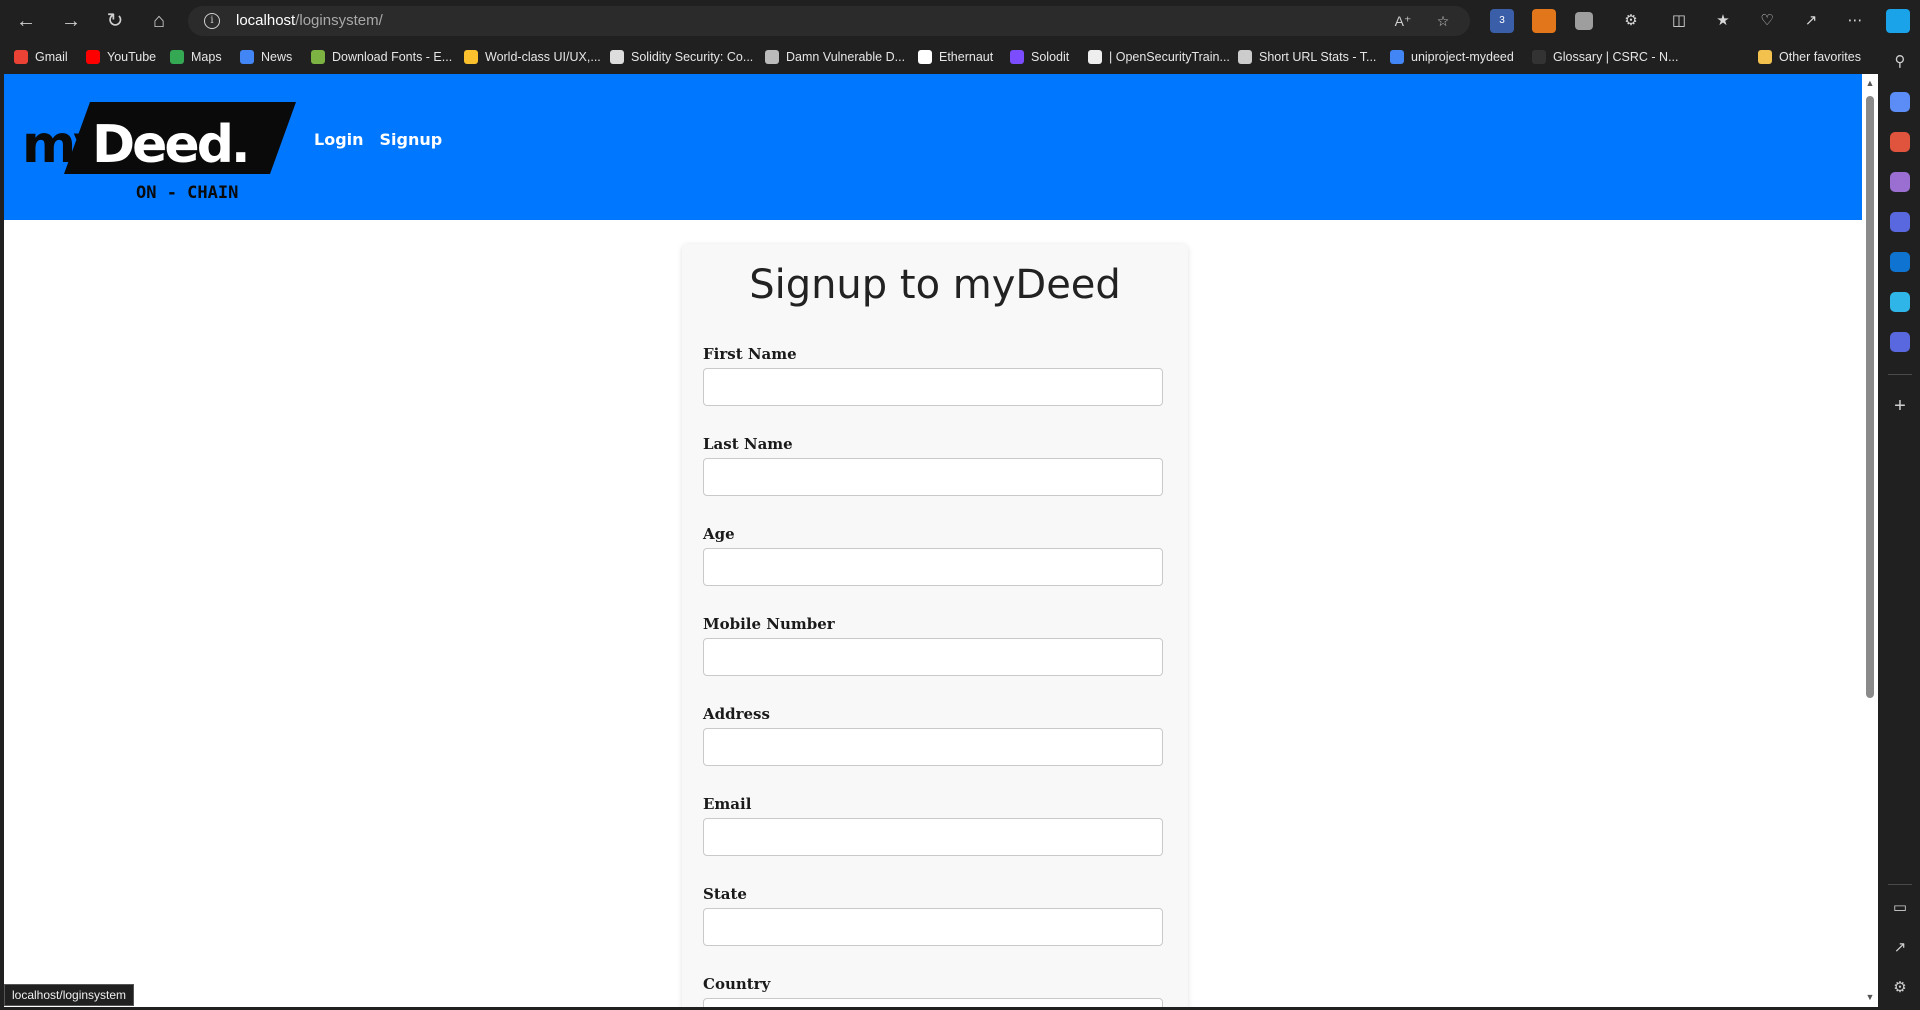 The width and height of the screenshot is (1920, 1010). I want to click on bookmark-item: News, so click(266, 57).